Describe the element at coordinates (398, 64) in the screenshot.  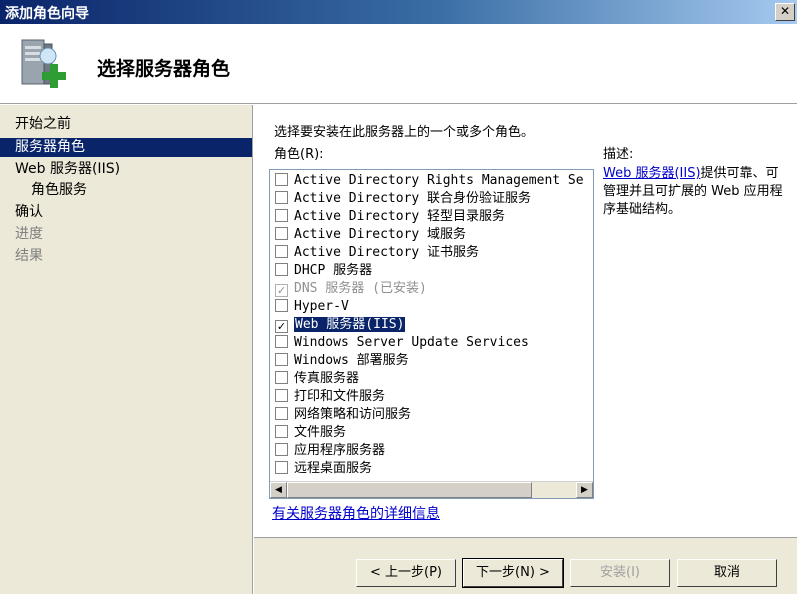
I see `wizard-header: 选择服务器角色` at that location.